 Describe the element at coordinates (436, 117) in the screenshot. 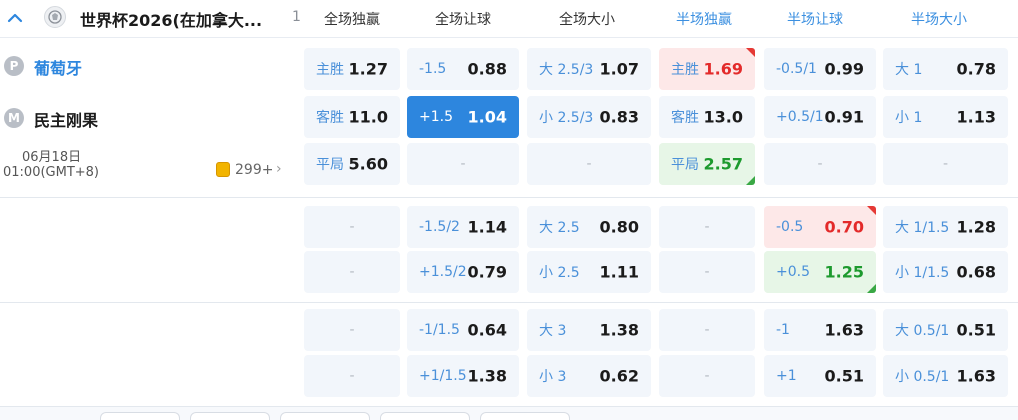

I see `odds-label: +1.5` at that location.